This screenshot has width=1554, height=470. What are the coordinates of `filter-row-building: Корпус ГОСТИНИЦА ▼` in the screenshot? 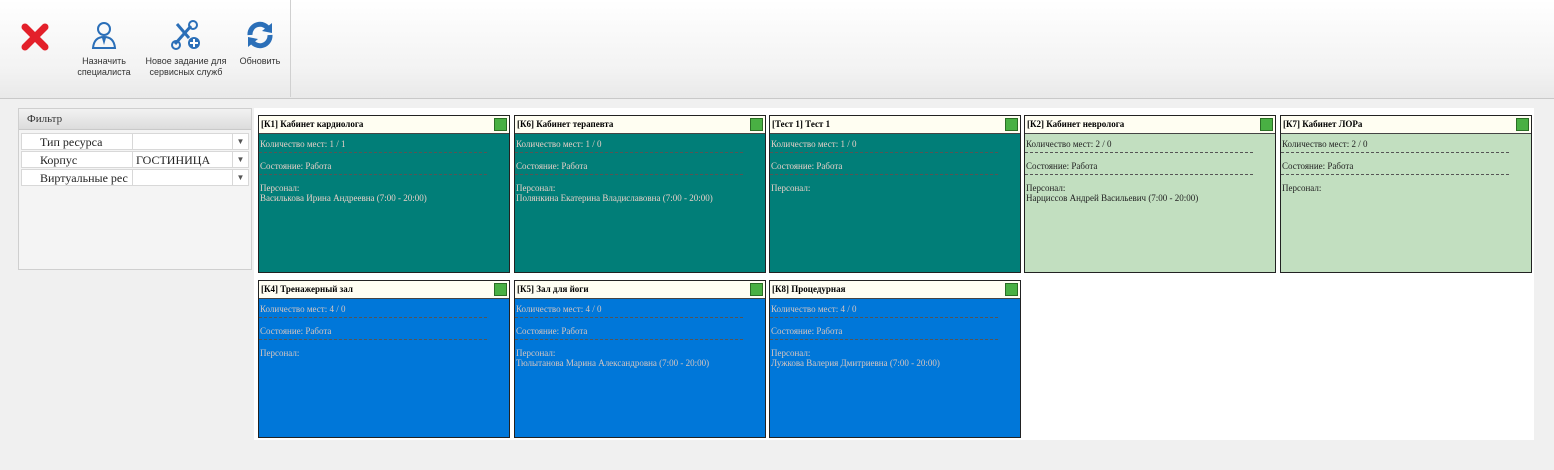 It's located at (136, 160).